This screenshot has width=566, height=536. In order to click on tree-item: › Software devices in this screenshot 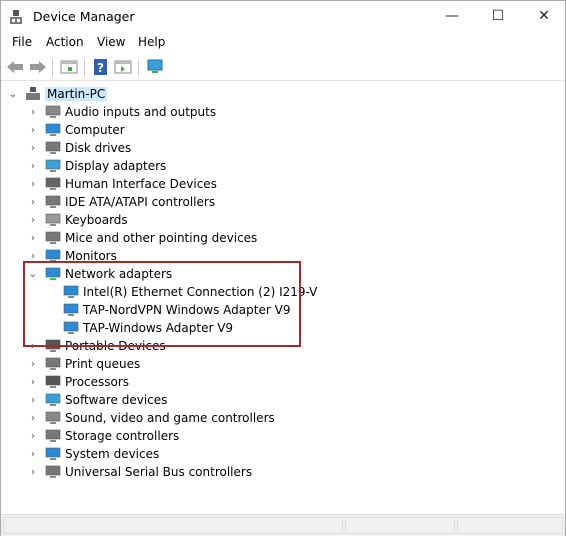, I will do `click(97, 400)`.